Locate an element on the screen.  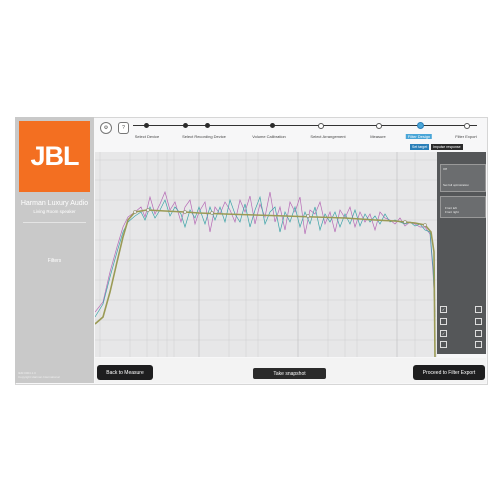
gear-icon: ⚙ is located at coordinates (106, 128).